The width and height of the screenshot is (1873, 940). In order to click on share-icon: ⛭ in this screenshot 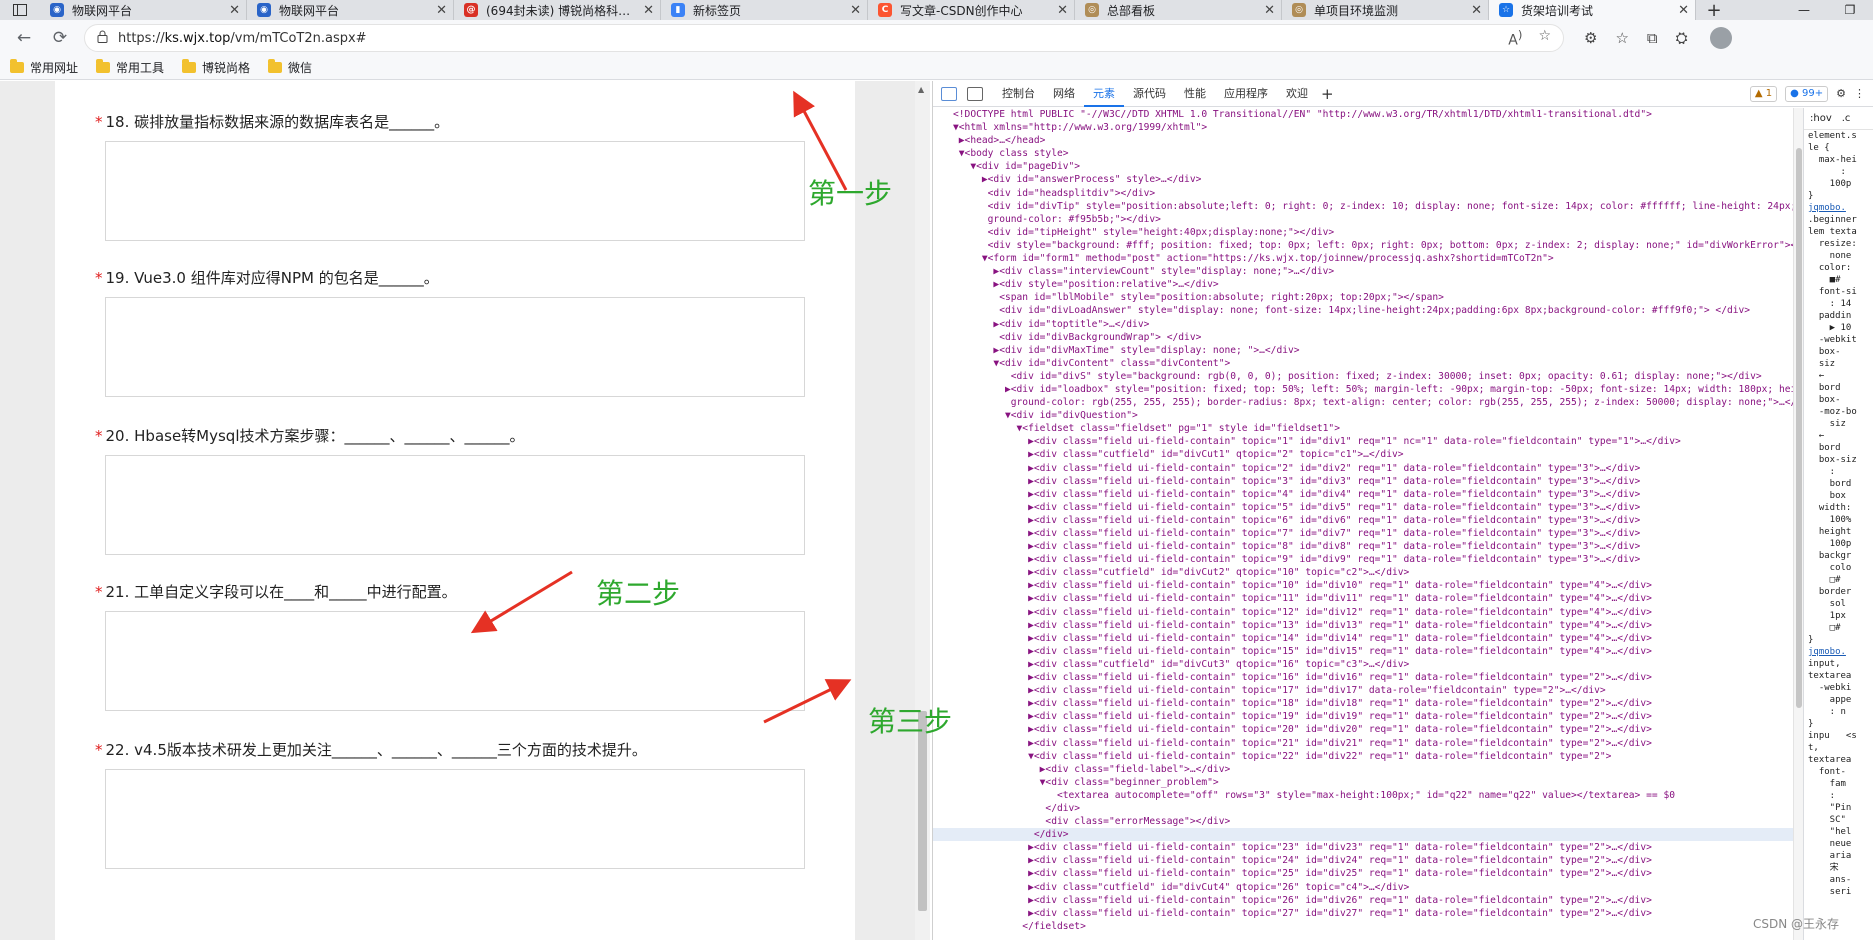, I will do `click(1682, 38)`.